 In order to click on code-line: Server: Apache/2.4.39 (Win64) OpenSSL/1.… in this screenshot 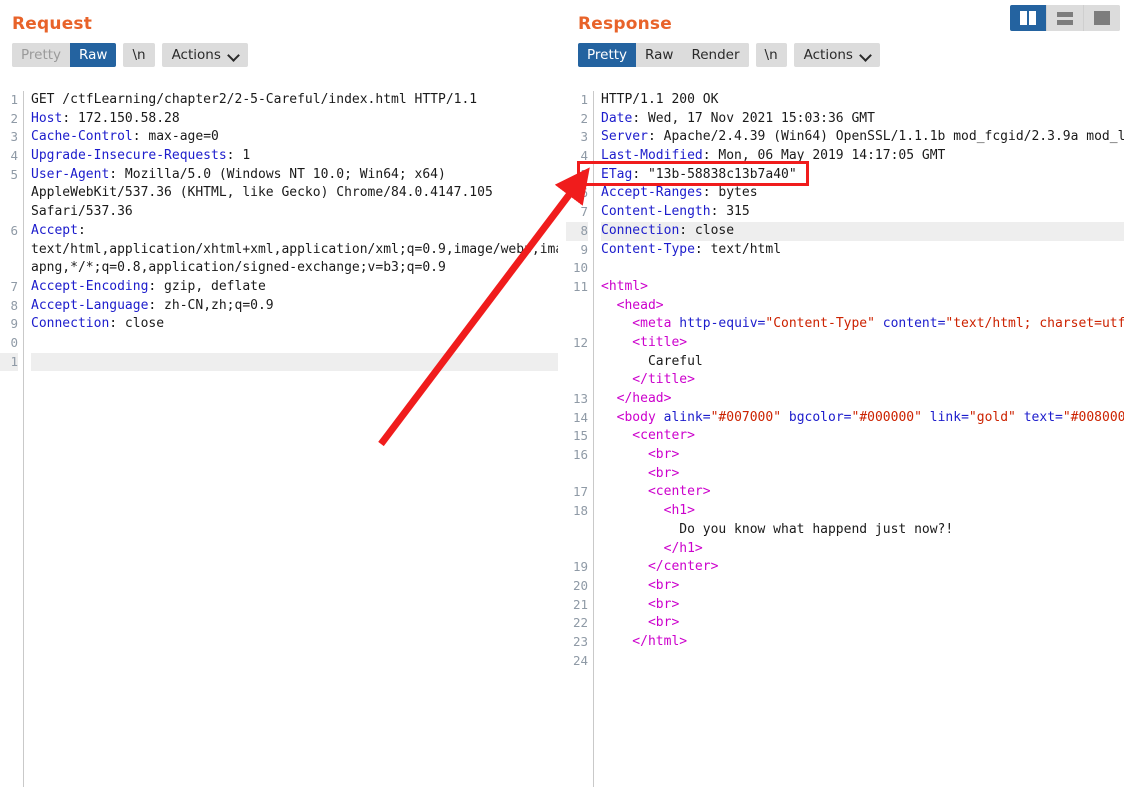, I will do `click(862, 137)`.